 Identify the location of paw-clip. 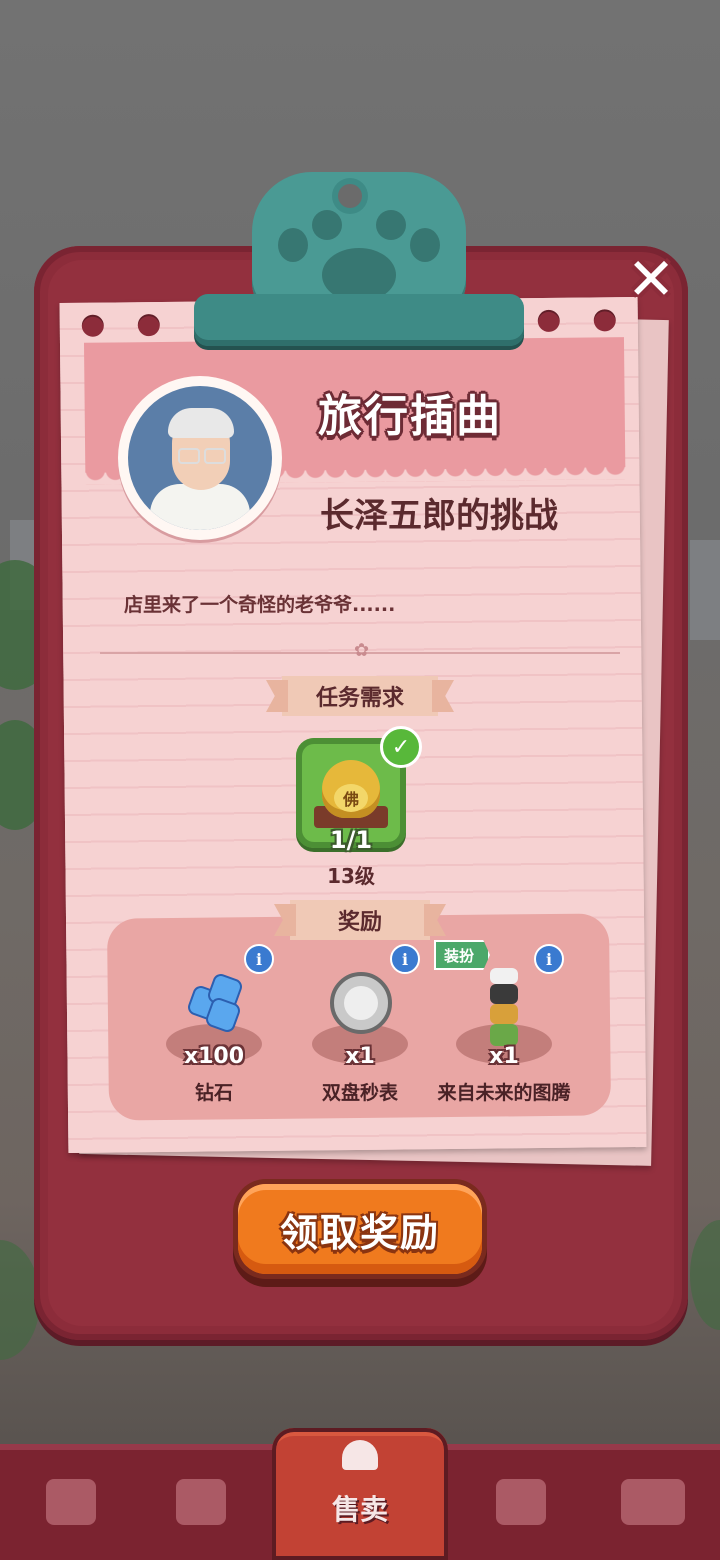
(359, 262).